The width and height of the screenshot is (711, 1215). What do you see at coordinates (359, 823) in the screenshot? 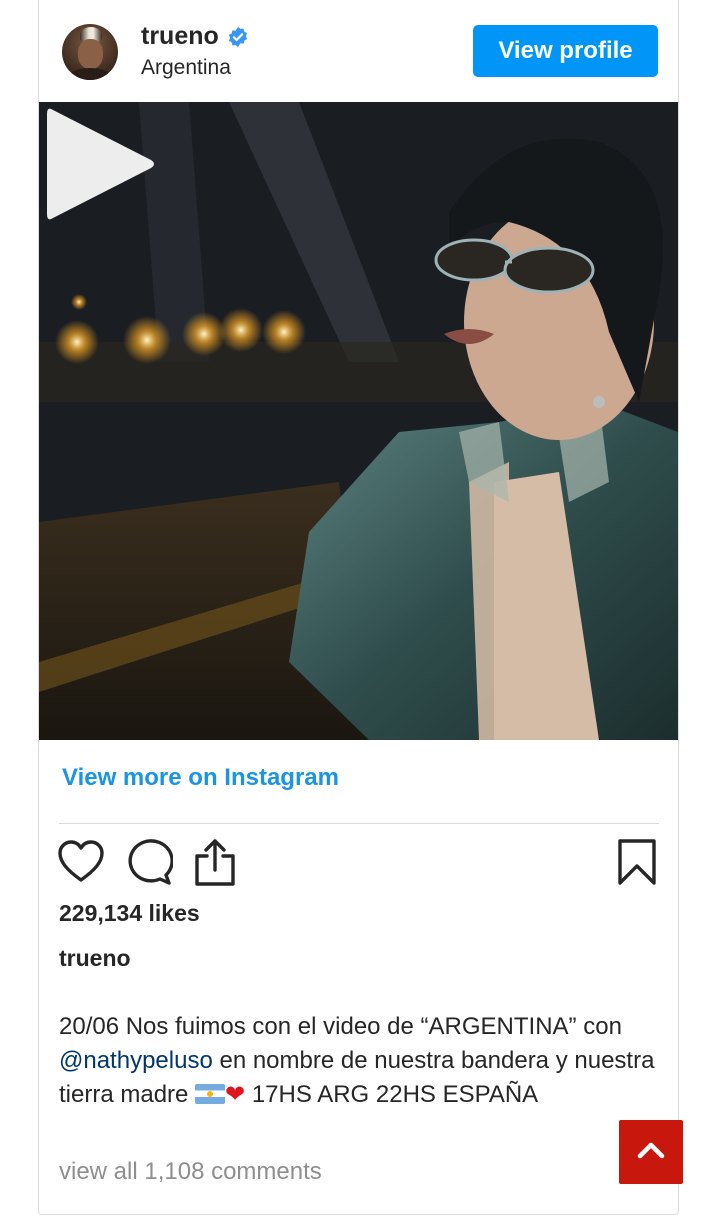
I see `divider` at bounding box center [359, 823].